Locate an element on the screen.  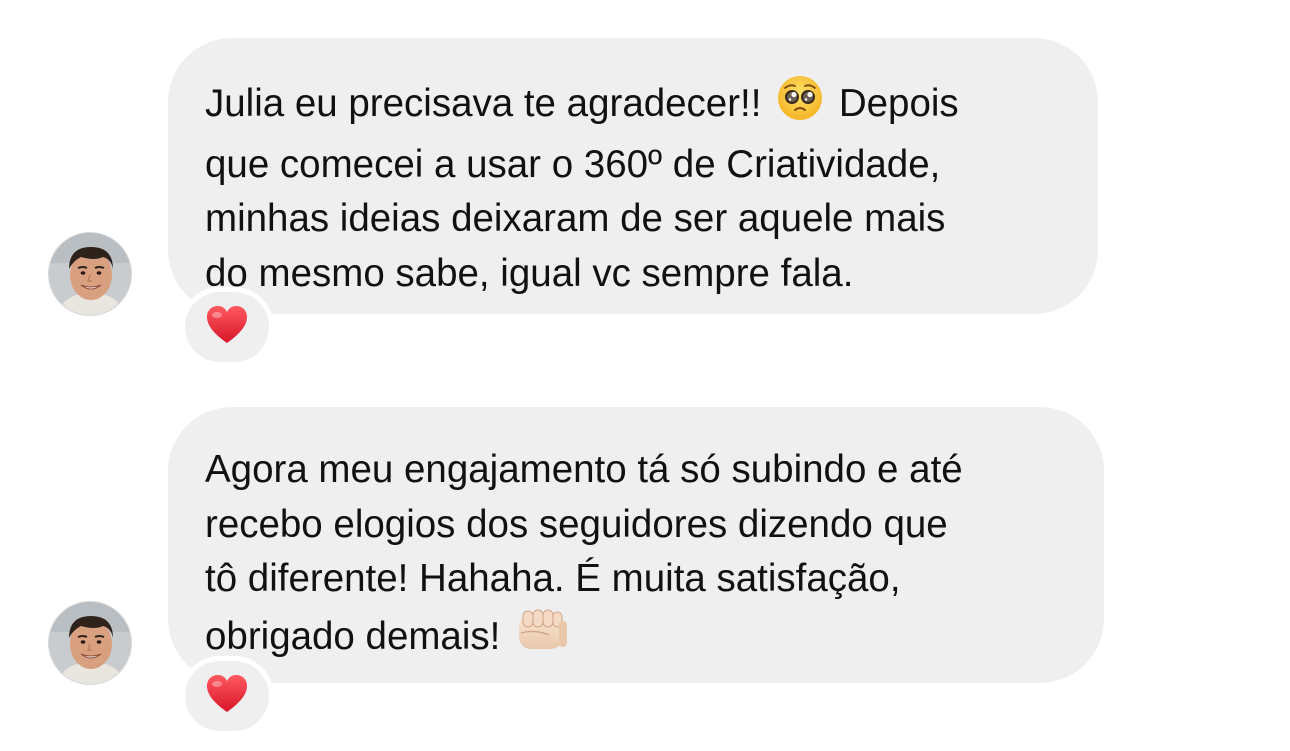
message-line: do mesmo sabe, igual vc sempre fala. is located at coordinates (529, 273).